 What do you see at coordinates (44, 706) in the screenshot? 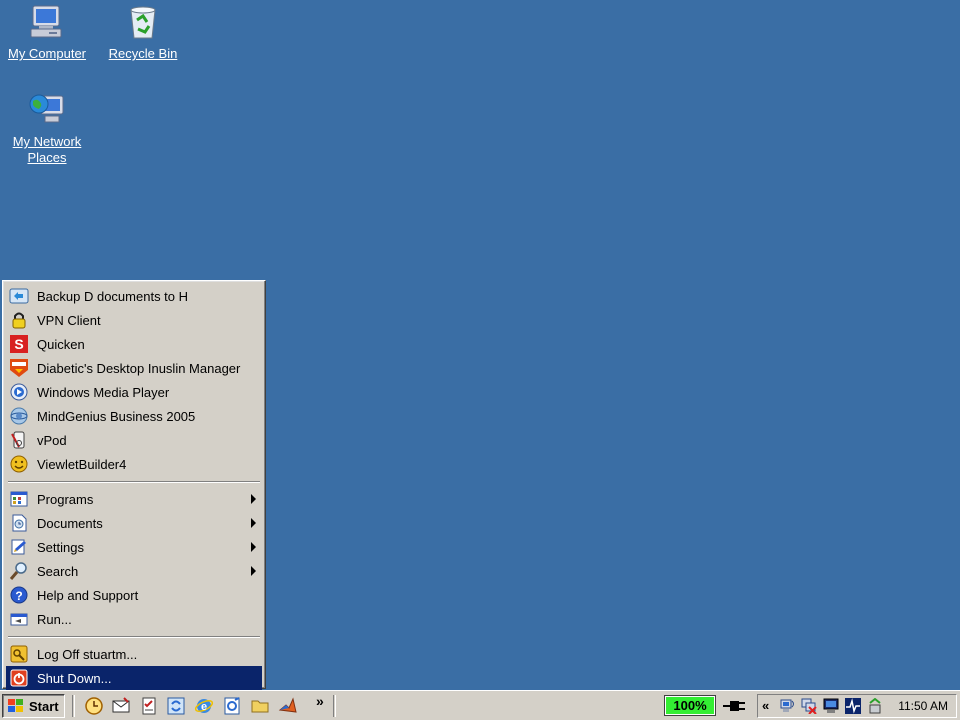
I see `start-button-label: Start` at bounding box center [44, 706].